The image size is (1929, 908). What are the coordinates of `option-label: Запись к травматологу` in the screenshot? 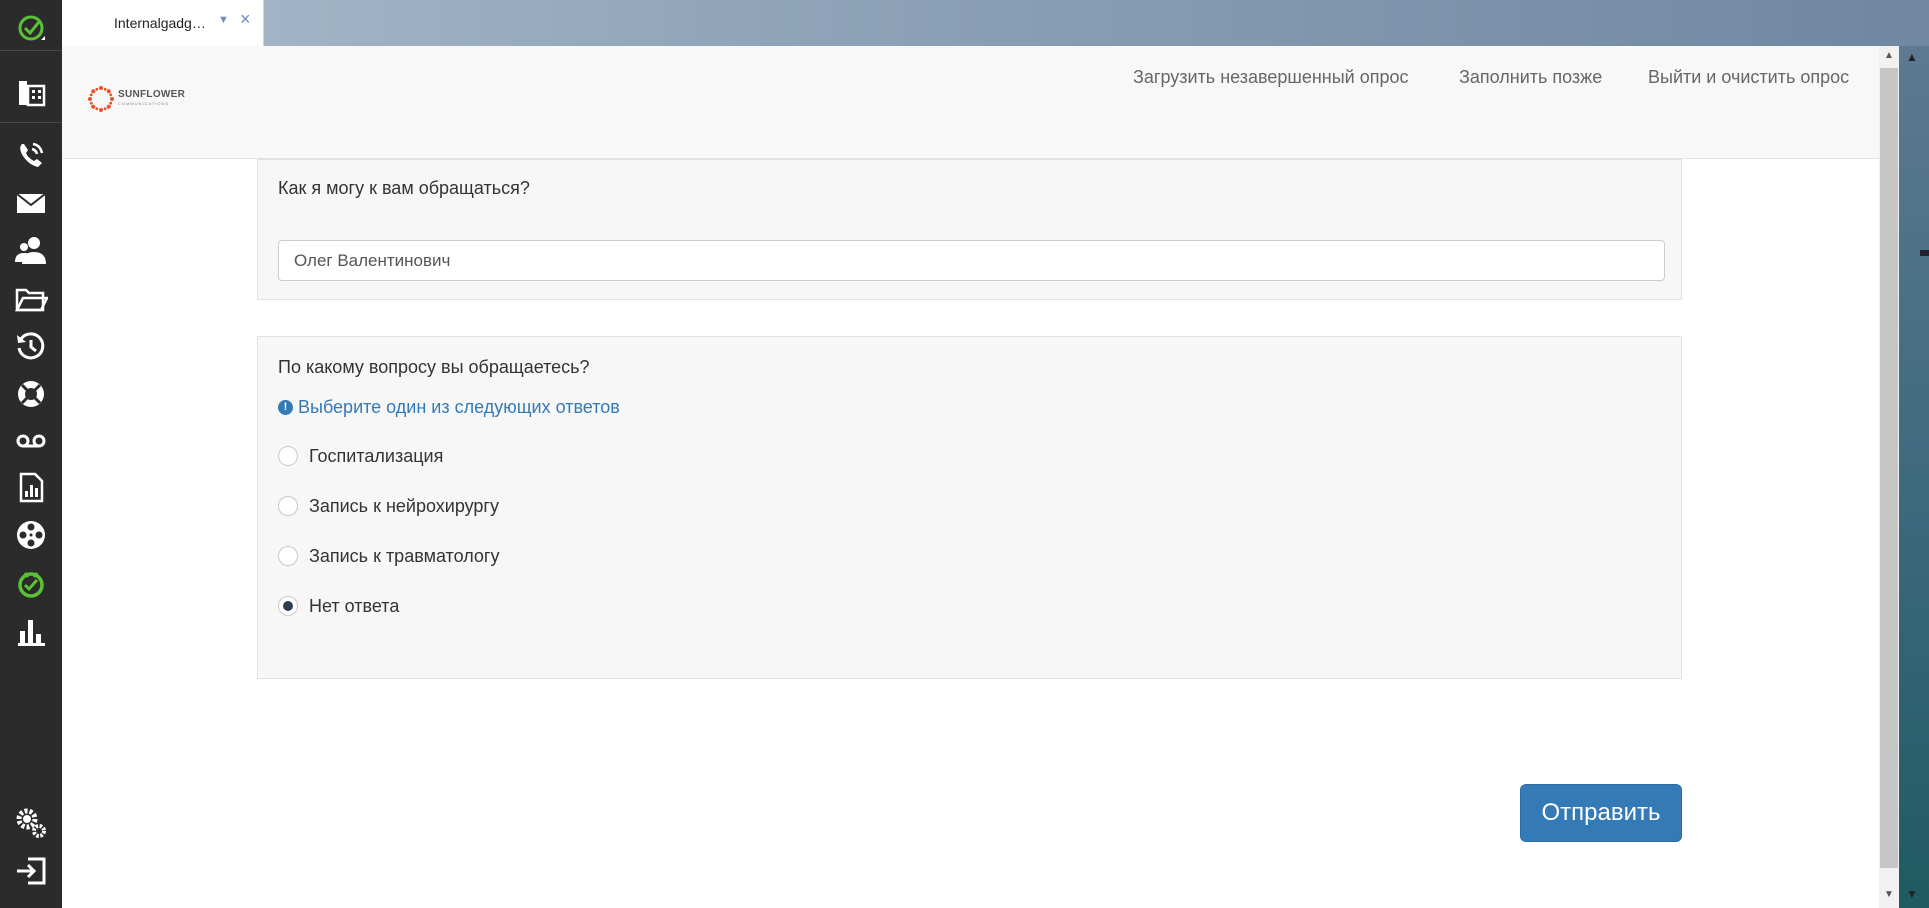 It's located at (404, 555).